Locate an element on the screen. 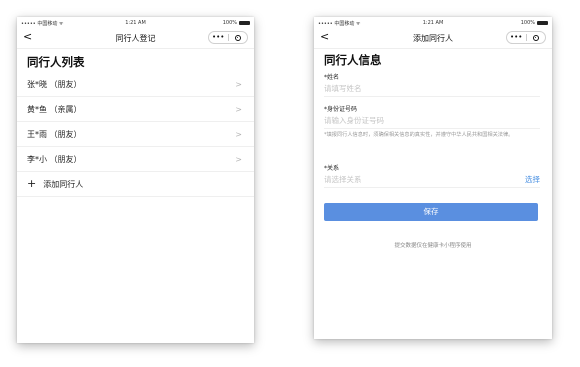 This screenshot has width=580, height=367. companion-item: 张*晓 （朋友） > is located at coordinates (135, 84).